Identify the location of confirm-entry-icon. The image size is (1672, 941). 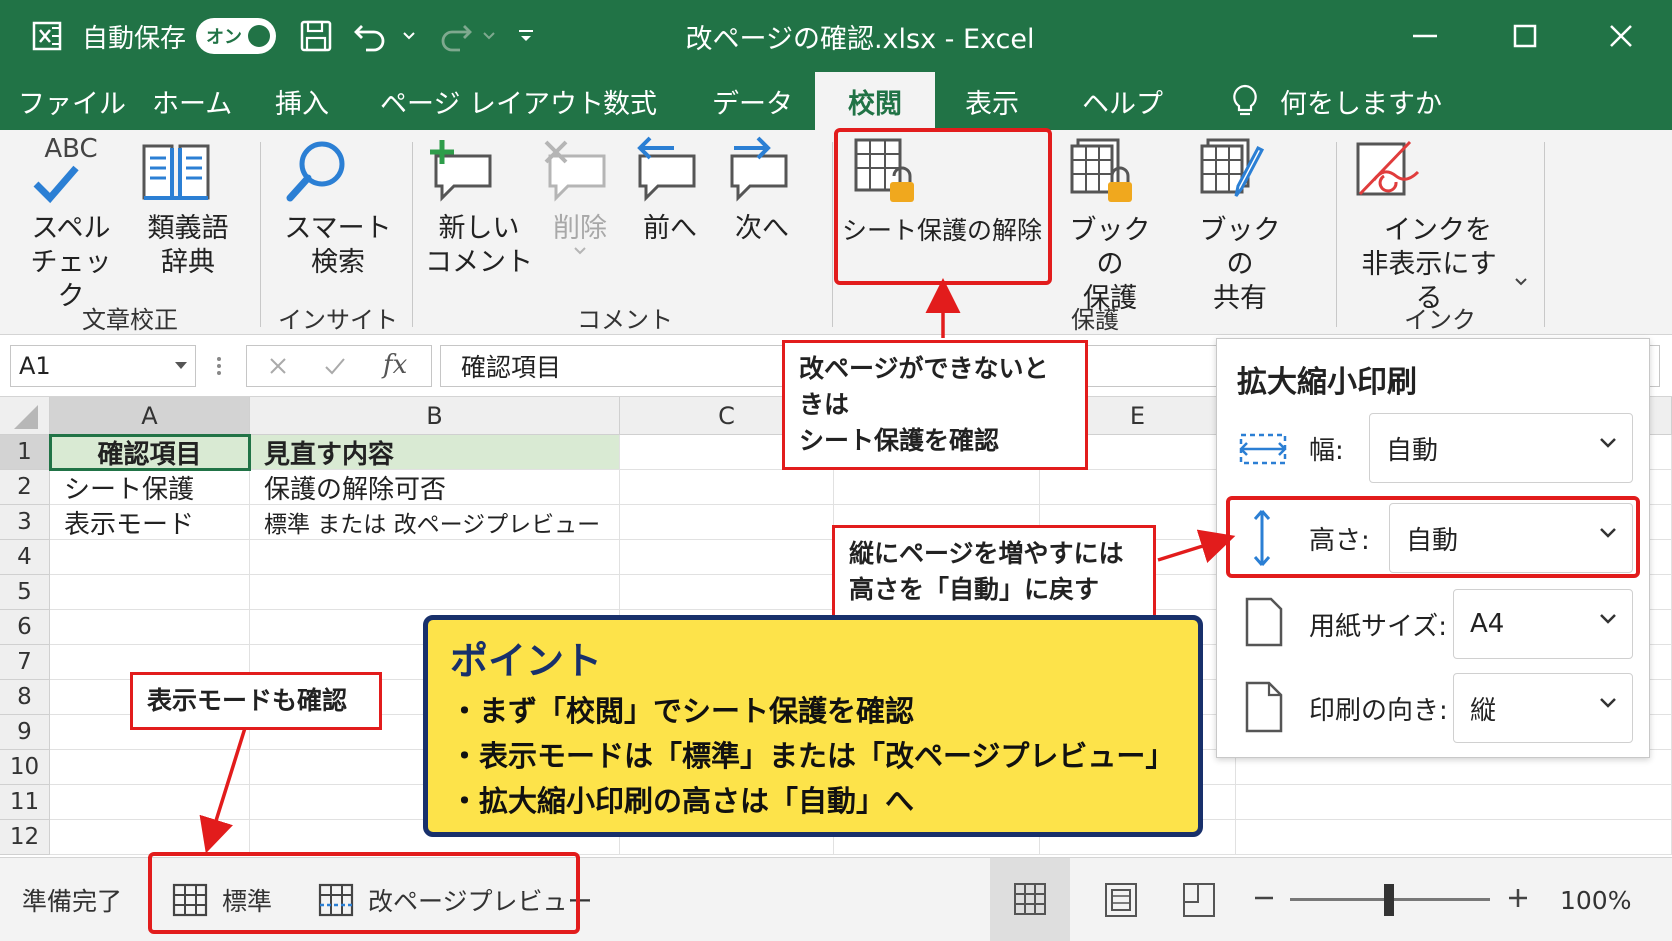
(335, 366).